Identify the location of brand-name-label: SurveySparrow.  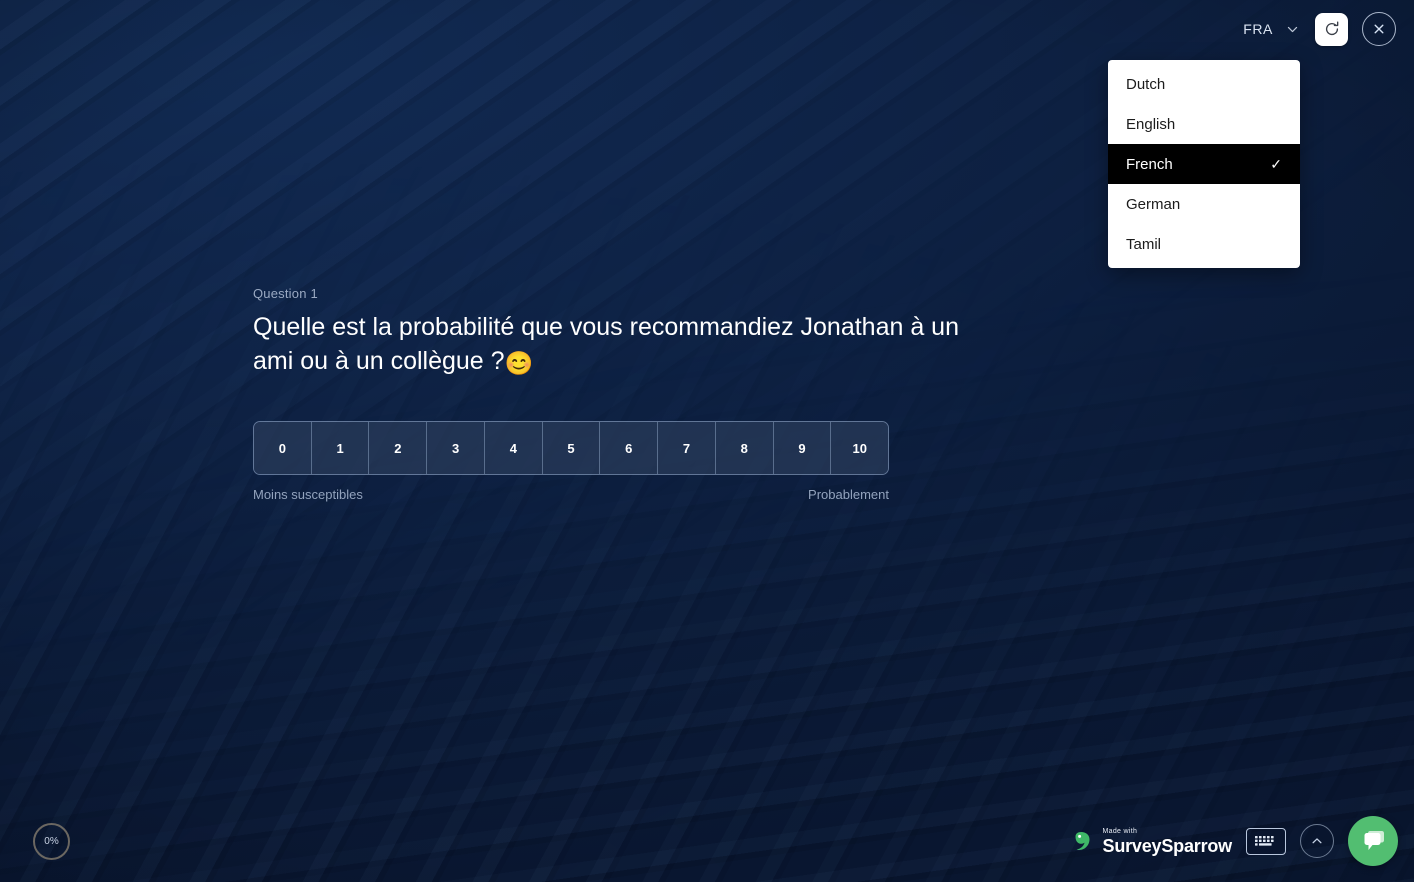
(1167, 845).